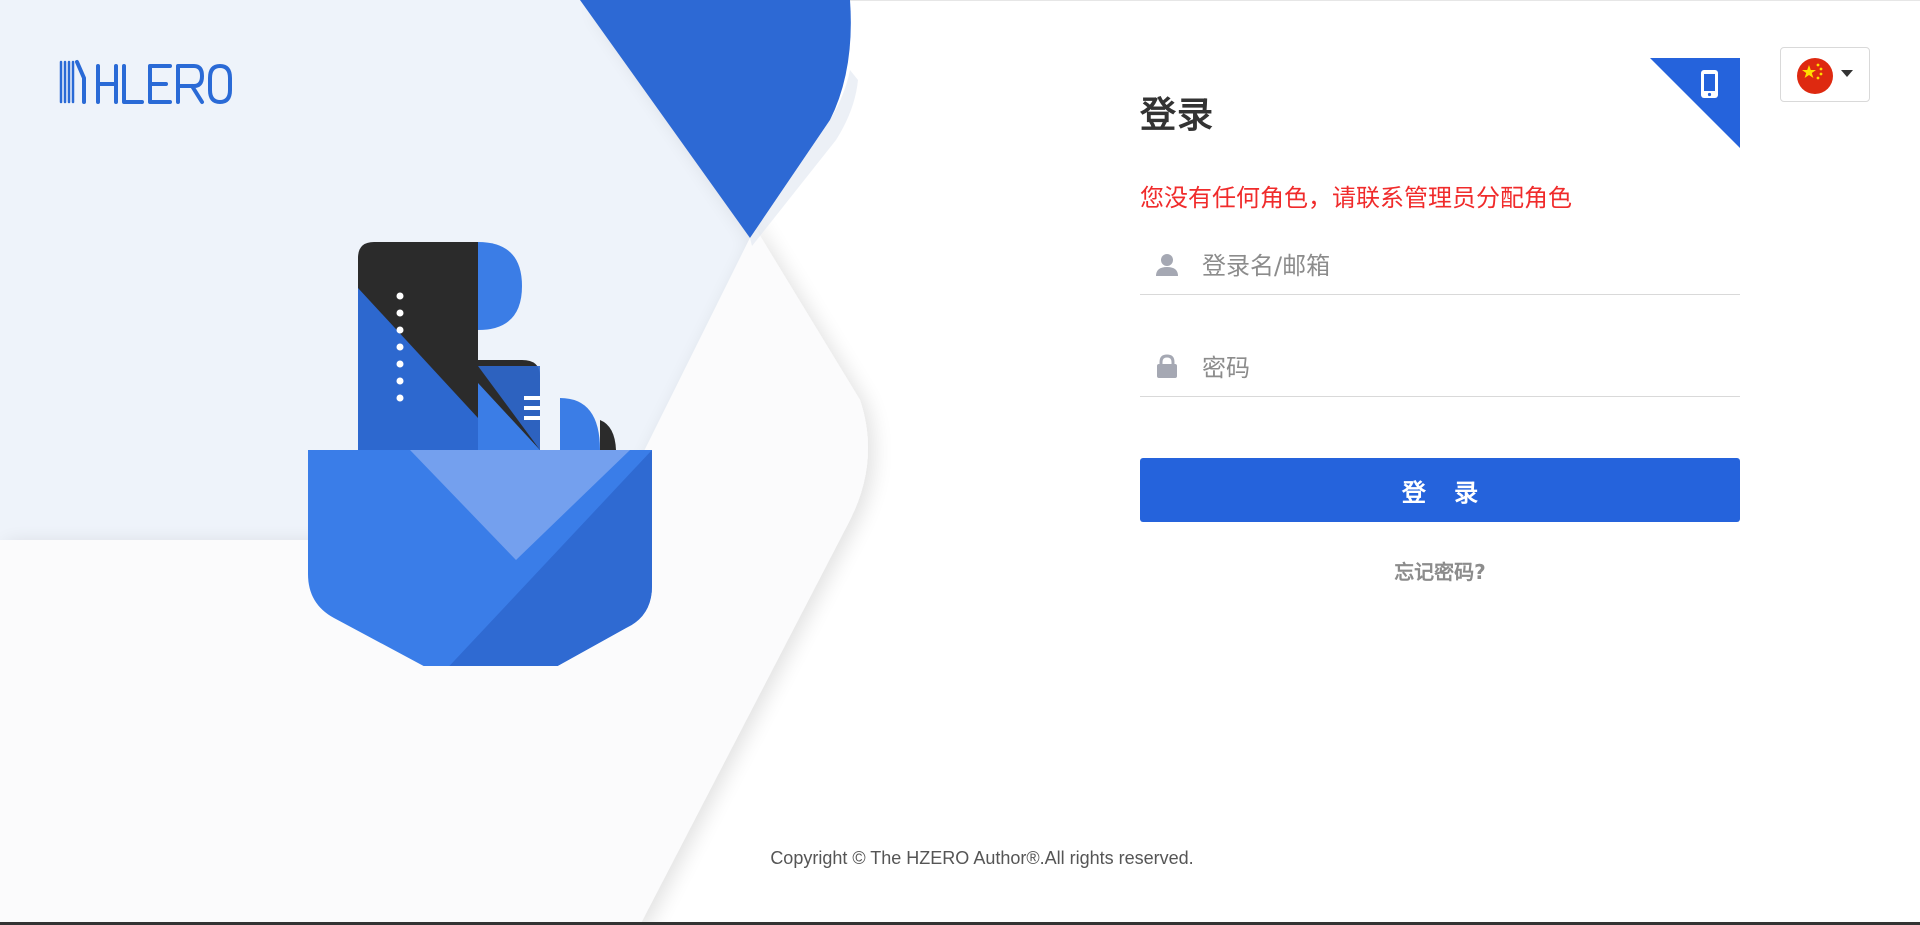 Image resolution: width=1920 pixels, height=925 pixels. I want to click on lock-icon, so click(1167, 366).